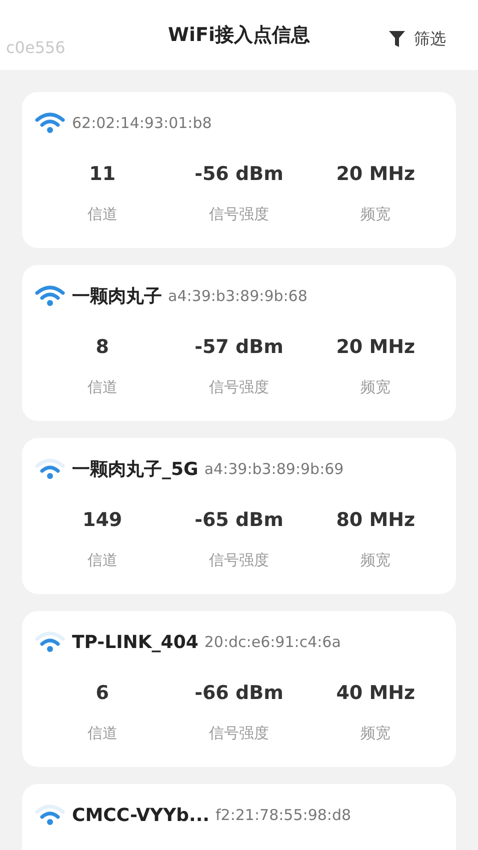 The width and height of the screenshot is (478, 850). Describe the element at coordinates (239, 174) in the screenshot. I see `stat-value: -56 dBm` at that location.